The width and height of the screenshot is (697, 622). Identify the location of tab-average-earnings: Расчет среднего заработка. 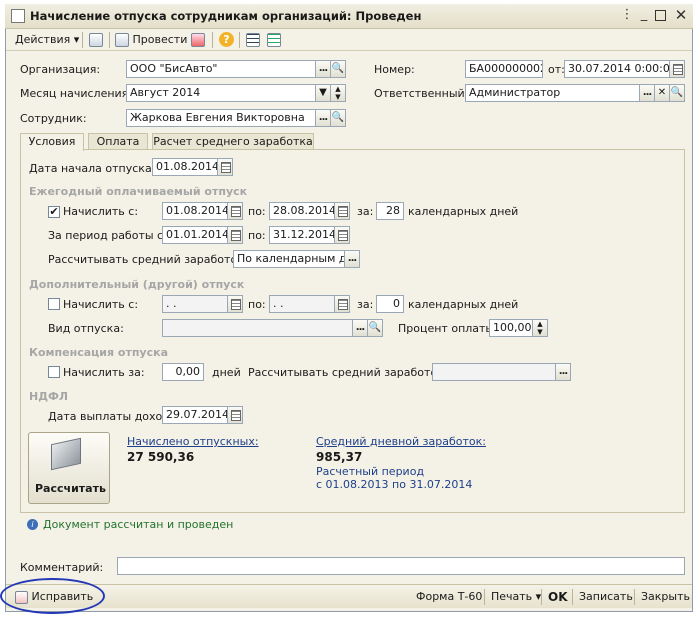
(233, 141).